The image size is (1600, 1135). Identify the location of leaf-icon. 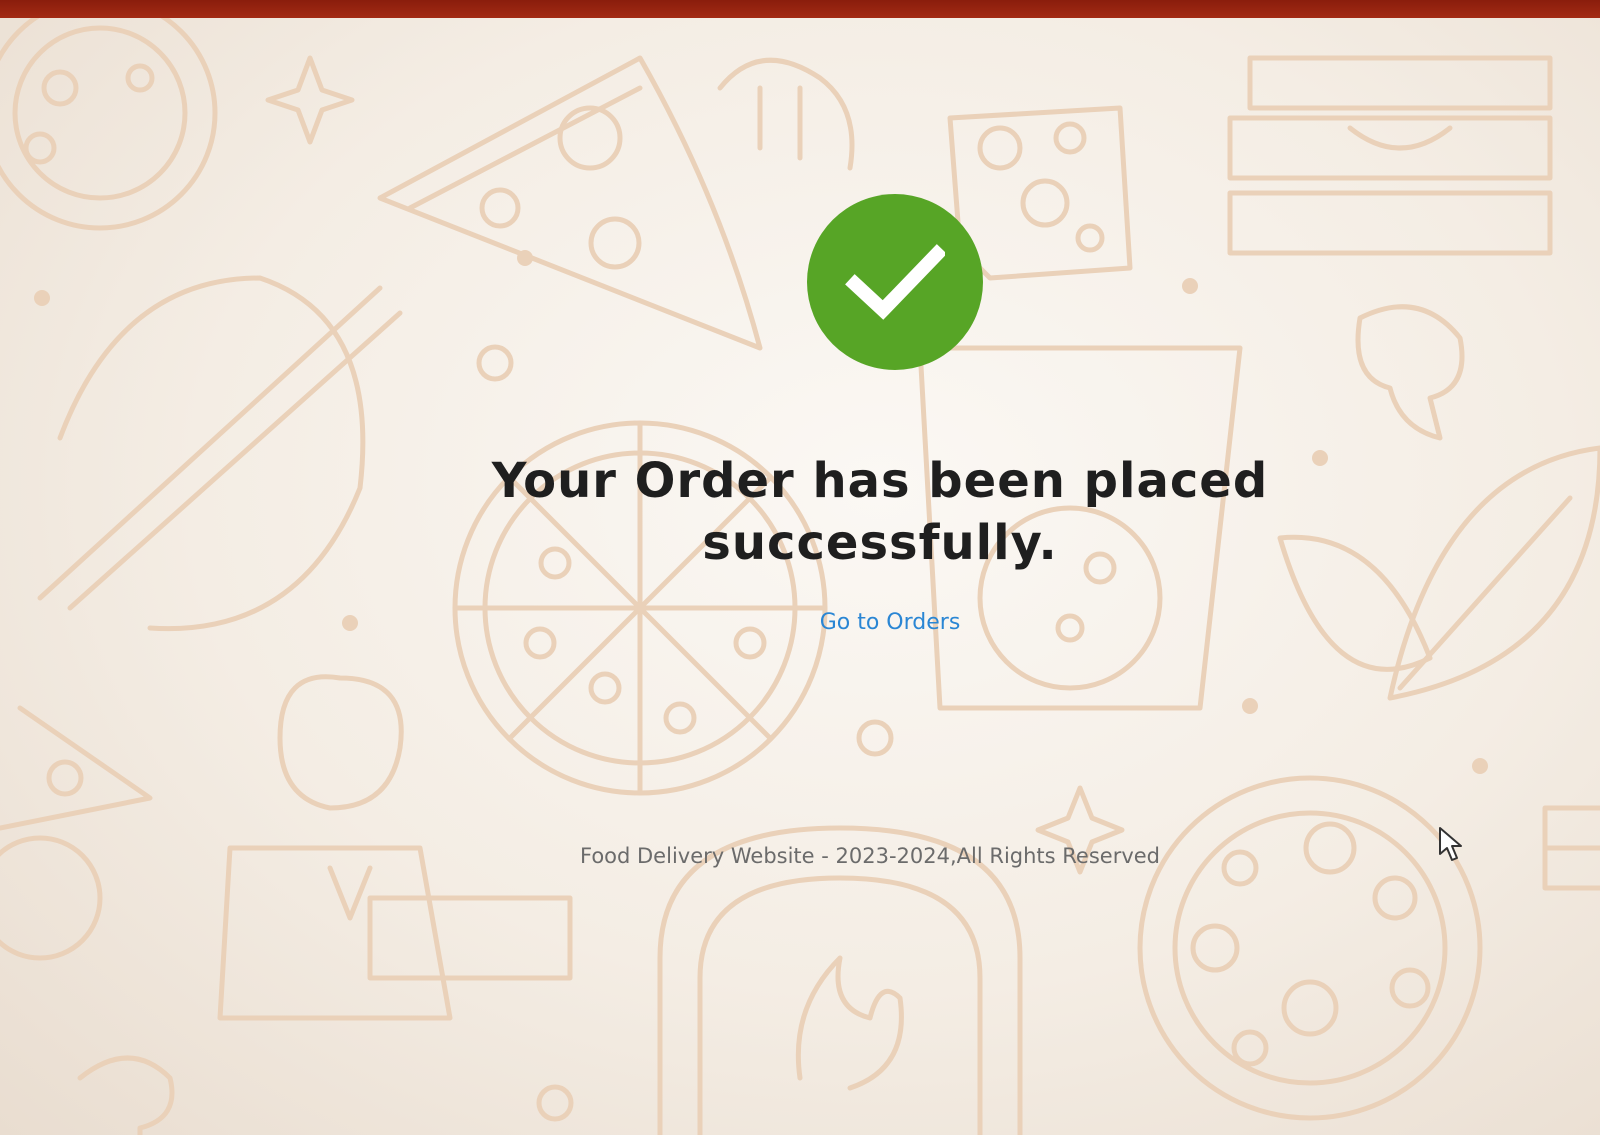
(1438, 573).